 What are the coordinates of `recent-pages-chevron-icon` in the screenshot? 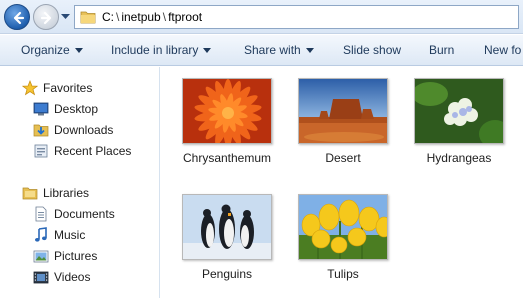 It's located at (65, 17).